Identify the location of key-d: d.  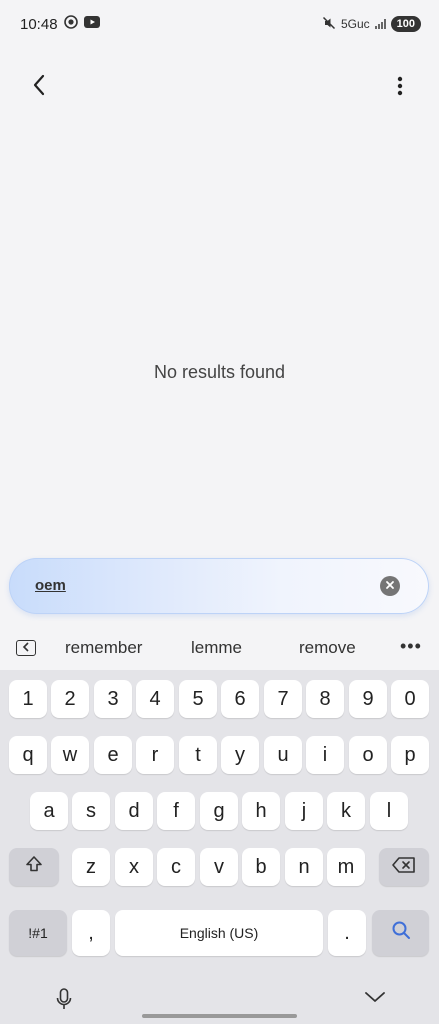
(134, 811).